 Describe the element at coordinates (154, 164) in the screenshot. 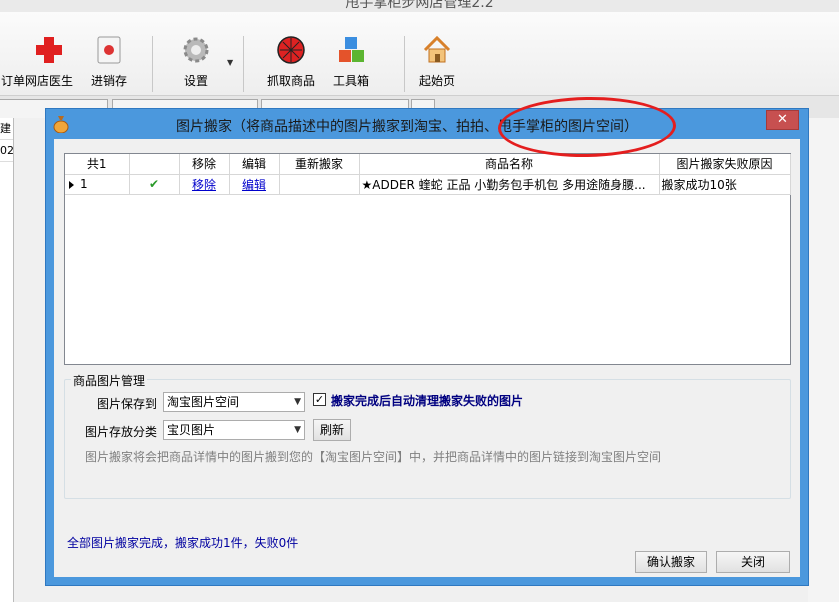

I see `column-header-status` at that location.